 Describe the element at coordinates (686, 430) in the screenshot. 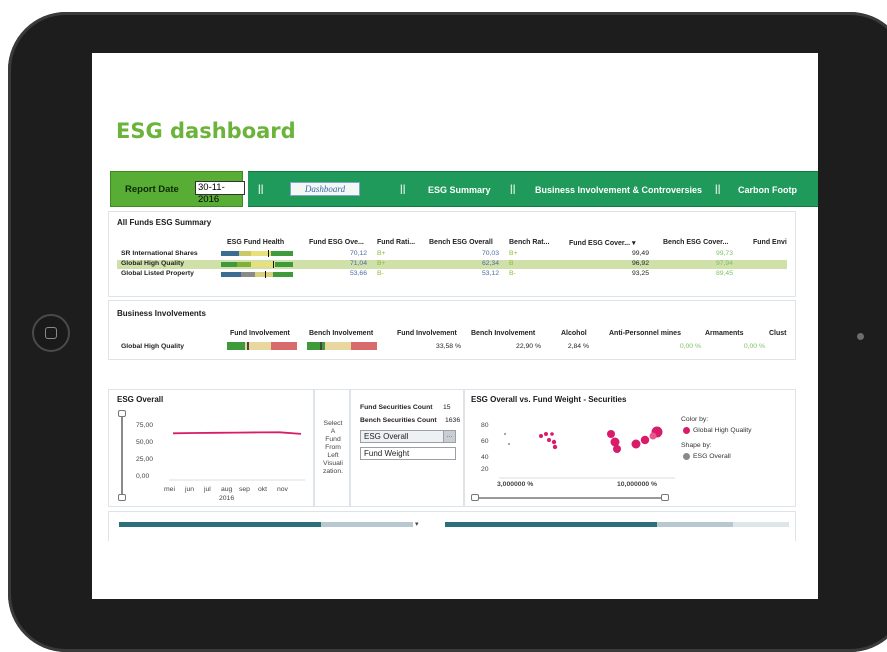

I see `legend-dot-icon` at that location.